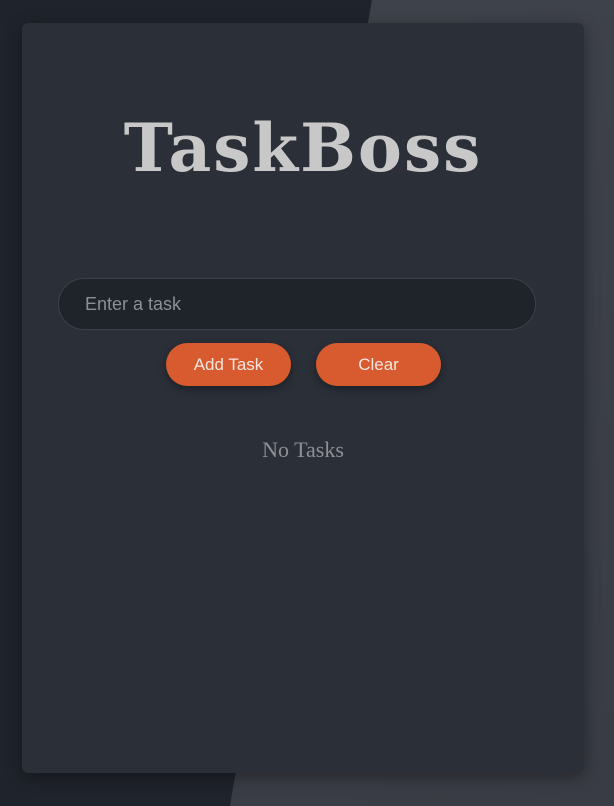 This screenshot has height=806, width=614. Describe the element at coordinates (228, 364) in the screenshot. I see `add-task-button: Add Task` at that location.